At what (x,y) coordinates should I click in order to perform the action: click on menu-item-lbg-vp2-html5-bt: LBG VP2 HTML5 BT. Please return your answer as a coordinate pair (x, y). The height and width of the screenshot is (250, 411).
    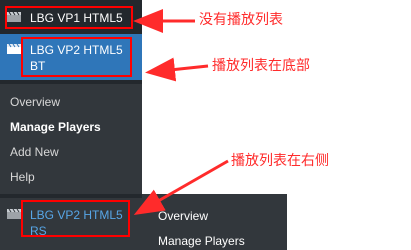
    Looking at the image, I should click on (71, 69).